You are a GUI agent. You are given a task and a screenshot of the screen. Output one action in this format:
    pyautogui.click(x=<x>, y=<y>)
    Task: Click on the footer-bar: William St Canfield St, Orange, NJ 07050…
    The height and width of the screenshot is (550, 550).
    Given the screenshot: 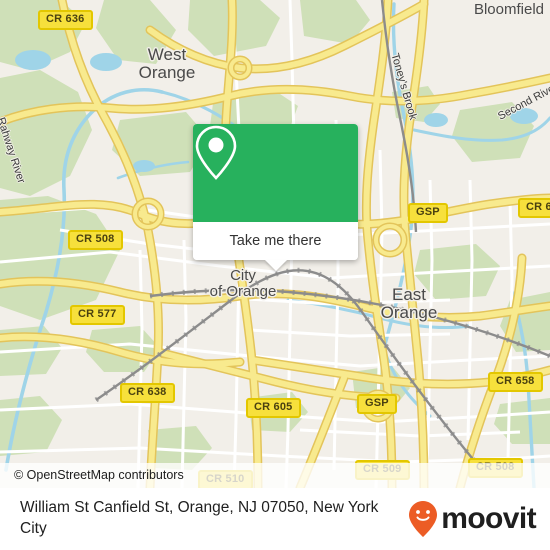 What is the action you would take?
    pyautogui.click(x=275, y=519)
    